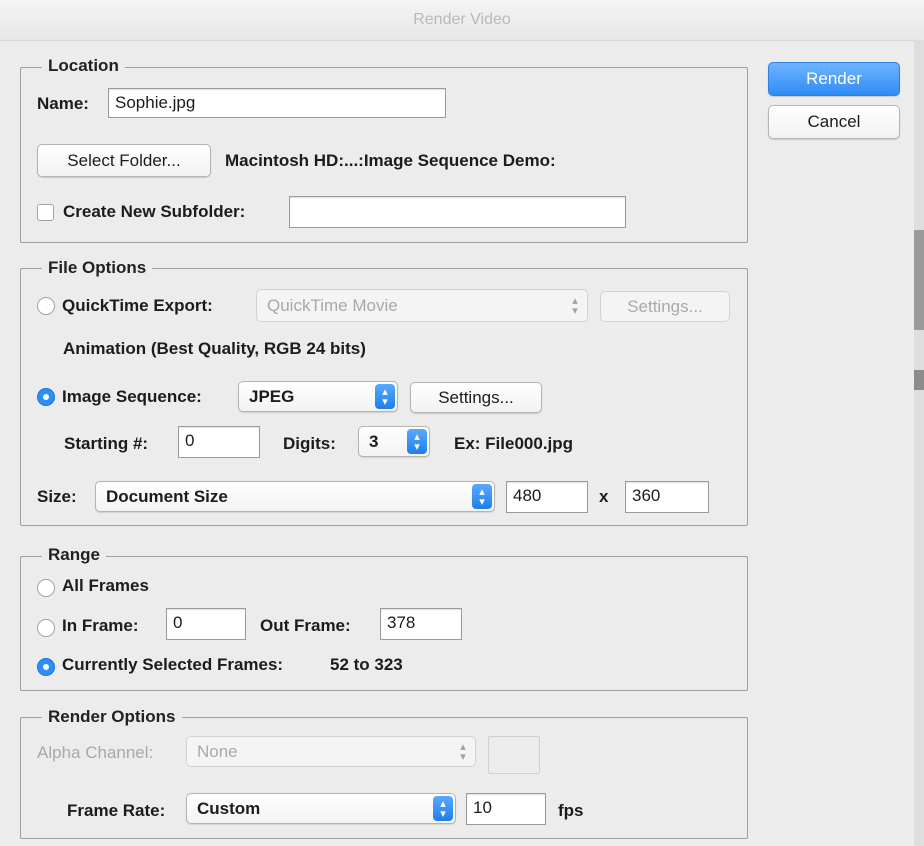 The height and width of the screenshot is (846, 924). I want to click on starting-number-label: Starting #:, so click(106, 443).